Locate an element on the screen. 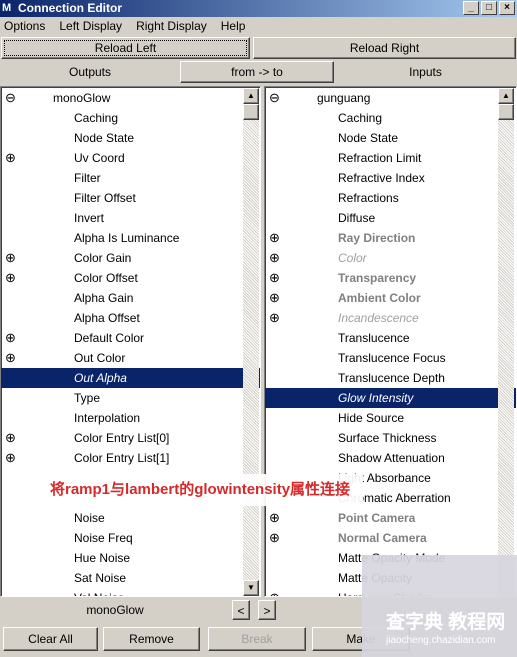 This screenshot has height=657, width=517. list-item-label: Refractions is located at coordinates (368, 198).